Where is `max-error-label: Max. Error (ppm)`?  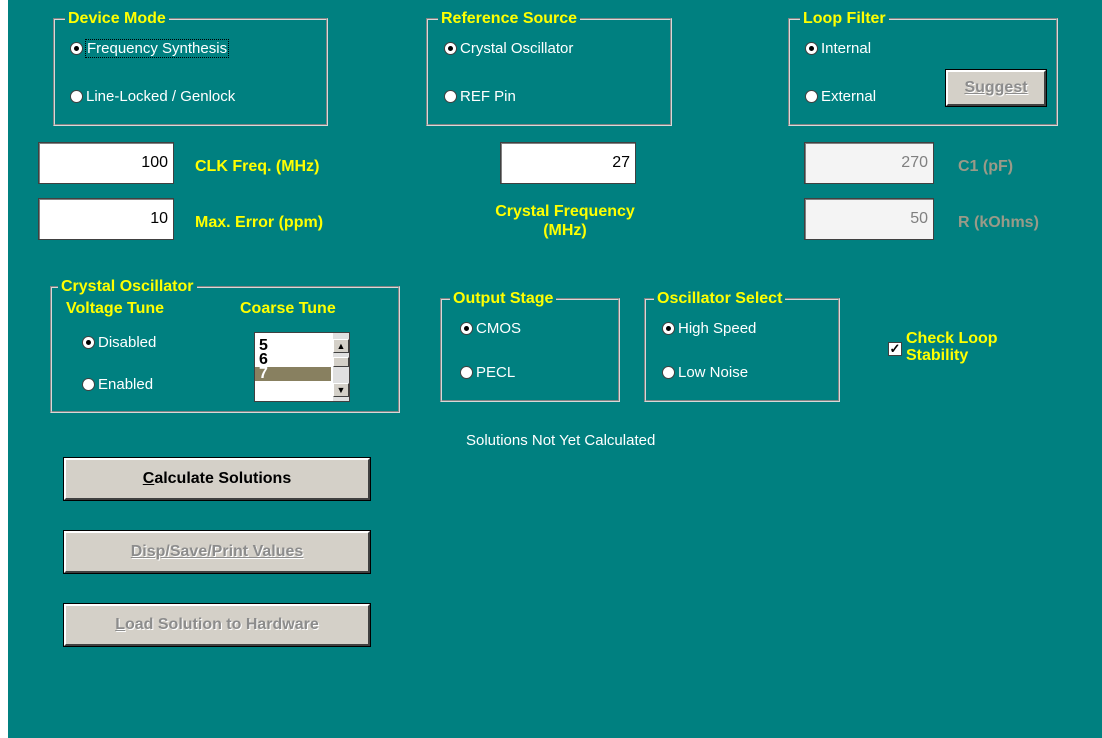 max-error-label: Max. Error (ppm) is located at coordinates (259, 222).